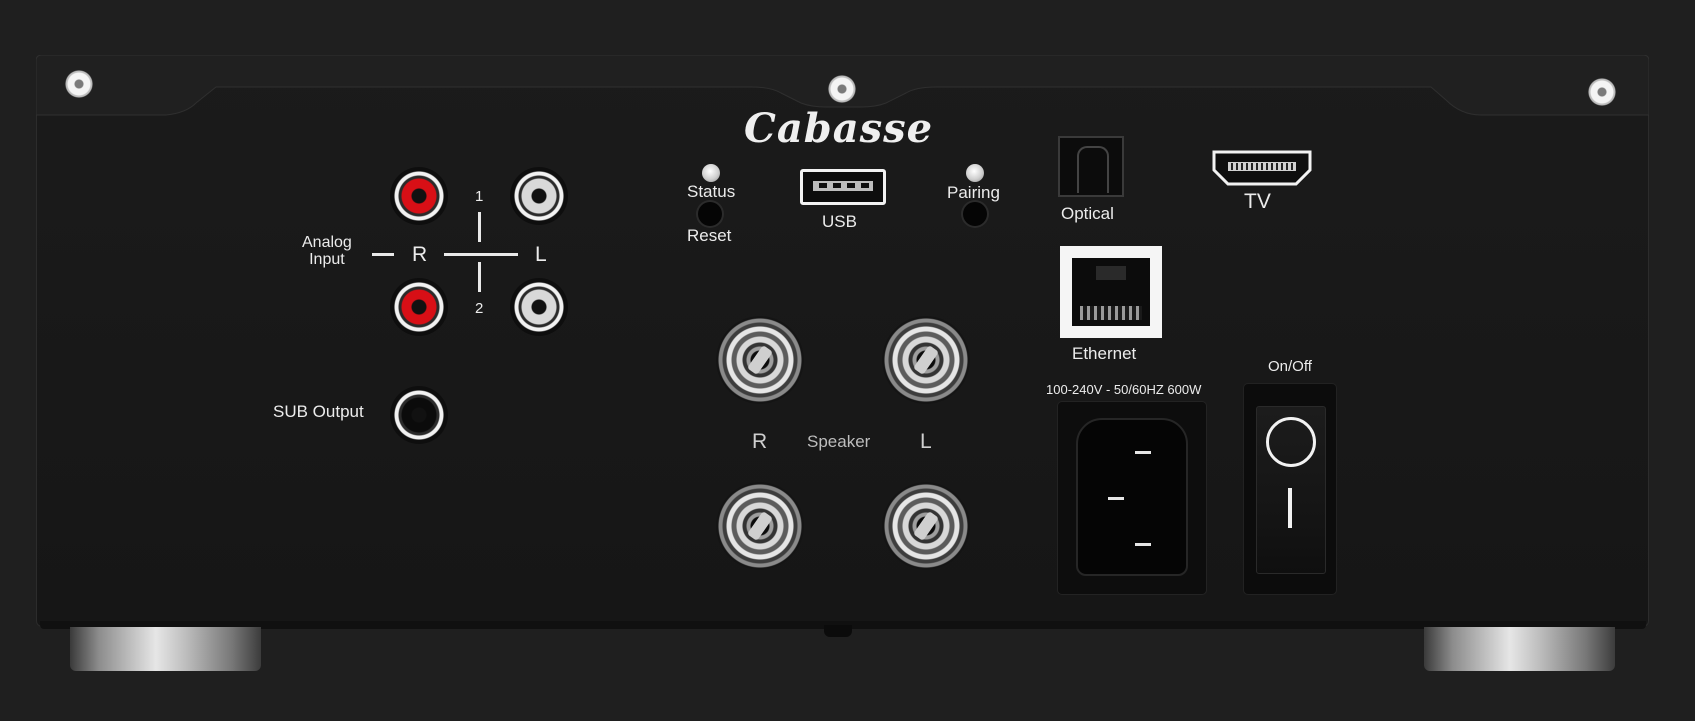 Image resolution: width=1695 pixels, height=721 pixels. Describe the element at coordinates (1124, 389) in the screenshot. I see `power-rating-label: 100-240V - 50/60HZ 600W` at that location.